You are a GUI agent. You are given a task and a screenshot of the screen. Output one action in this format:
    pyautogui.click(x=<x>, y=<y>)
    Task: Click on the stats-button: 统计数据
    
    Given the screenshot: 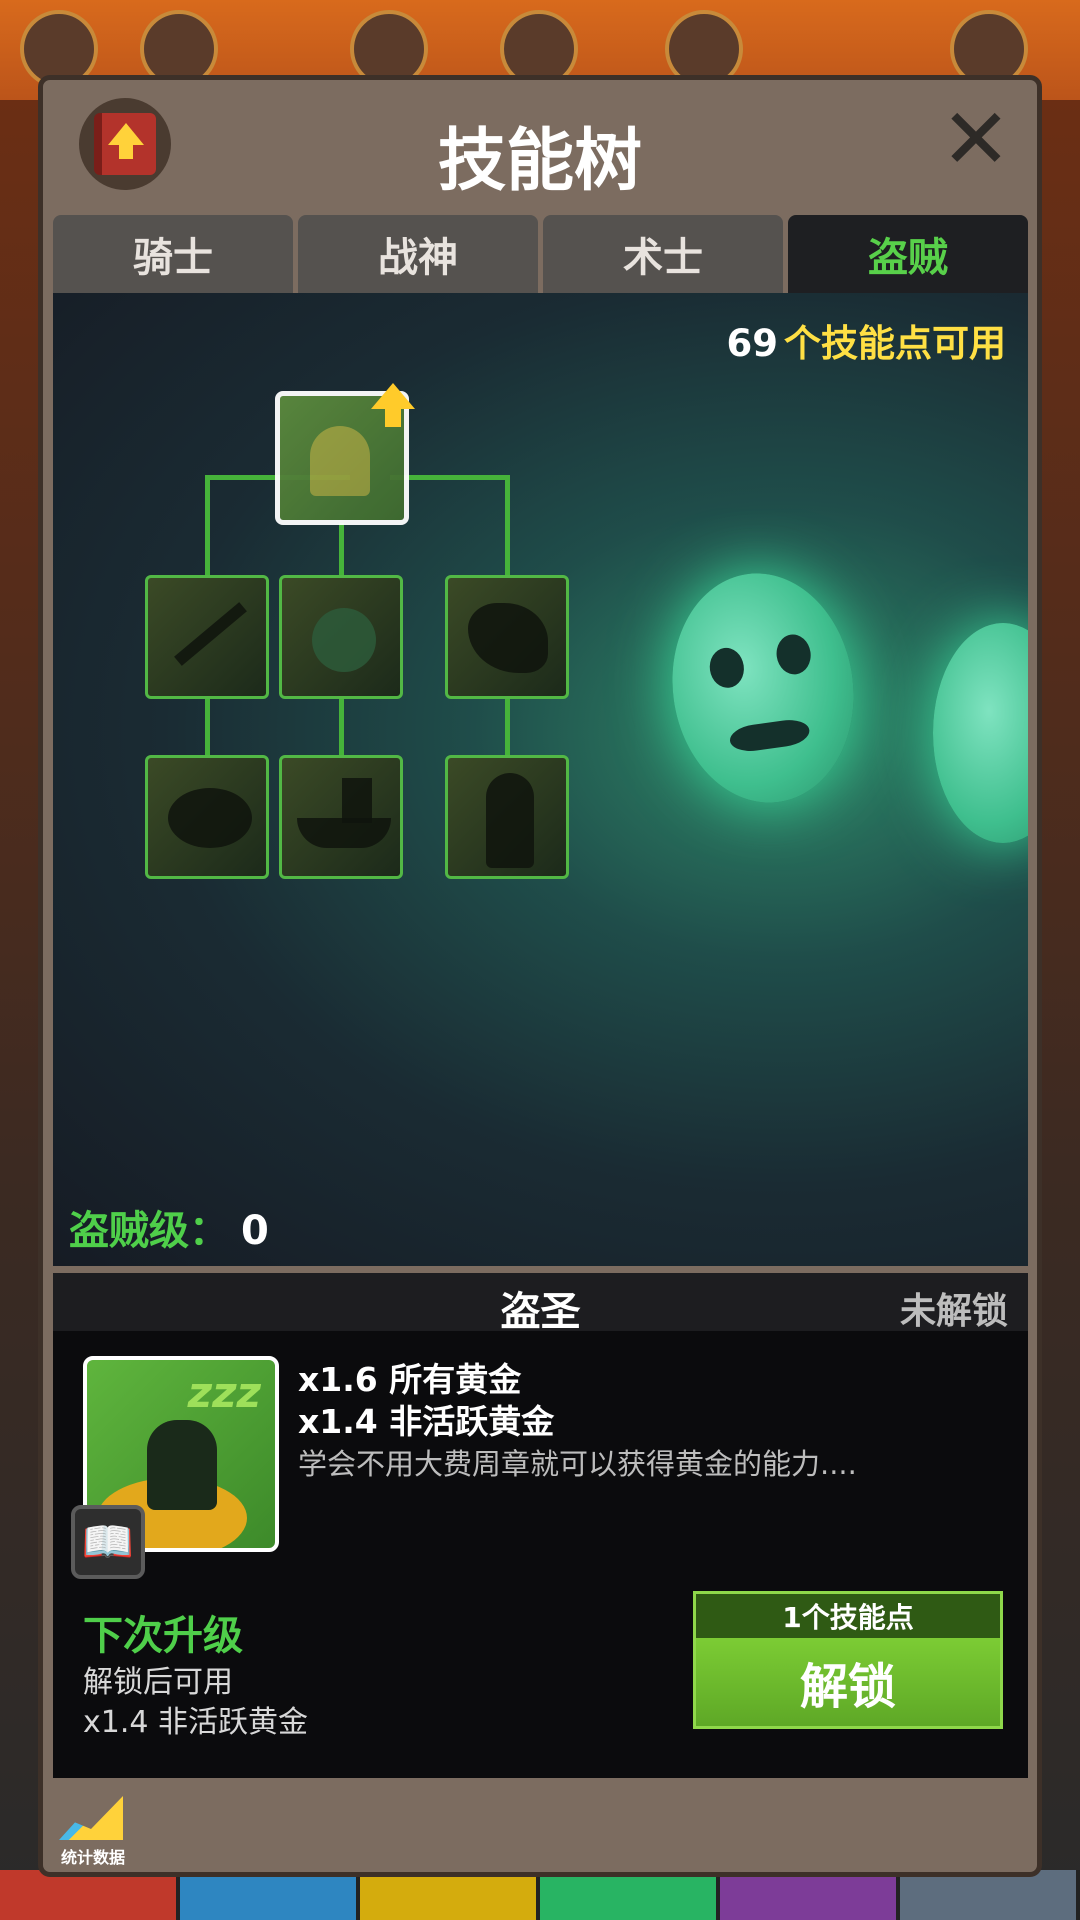 What is the action you would take?
    pyautogui.click(x=91, y=1830)
    